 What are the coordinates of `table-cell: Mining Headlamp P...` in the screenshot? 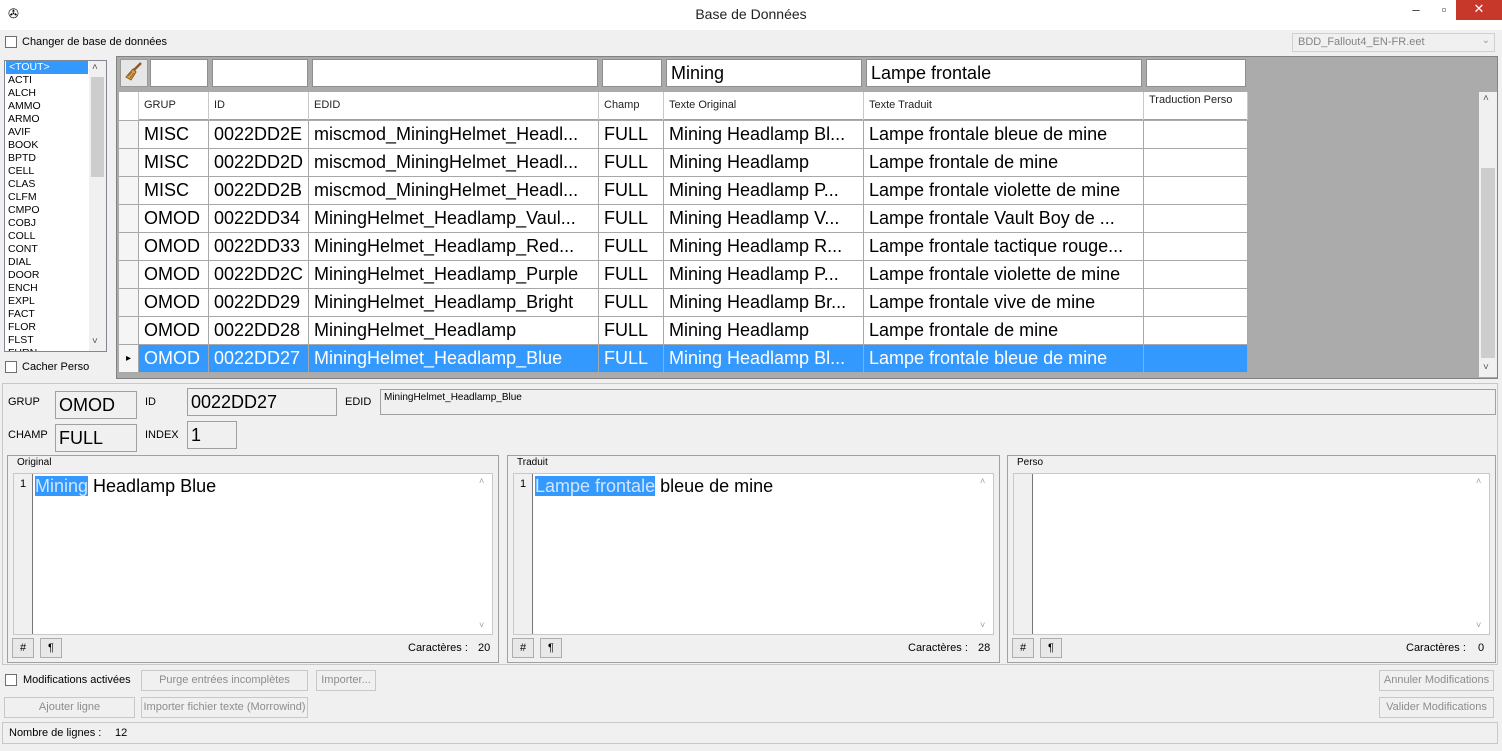 It's located at (764, 190).